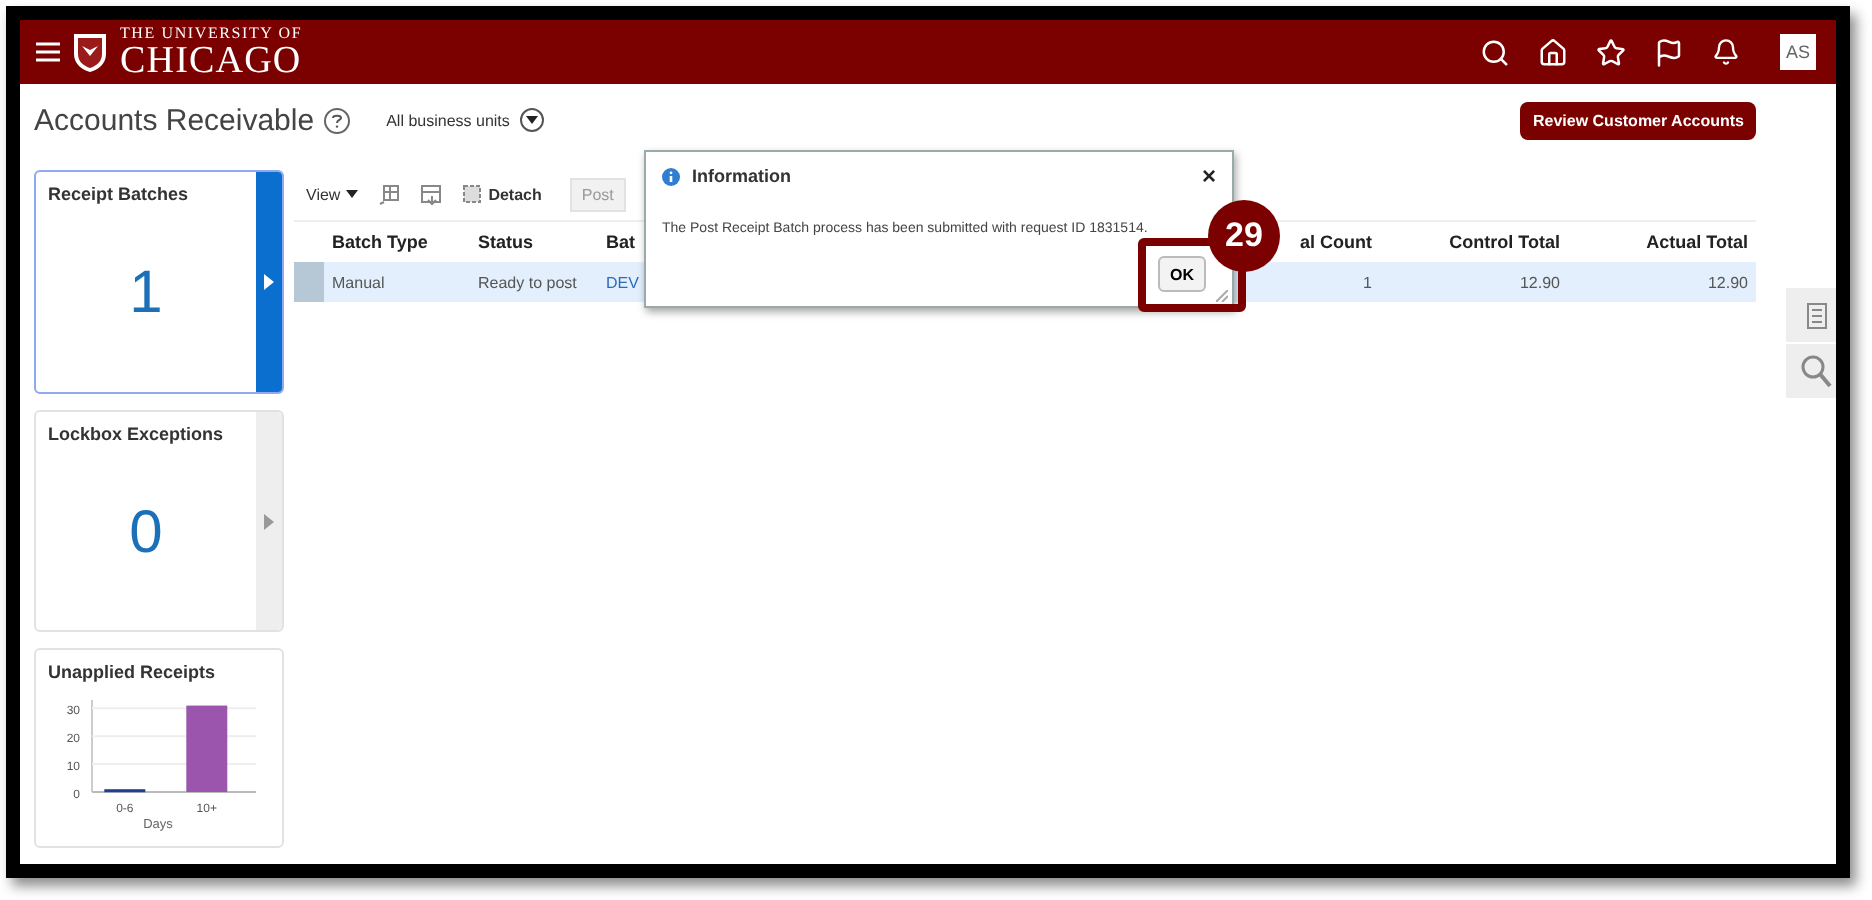  I want to click on logo-text: CHICAGO, so click(211, 60).